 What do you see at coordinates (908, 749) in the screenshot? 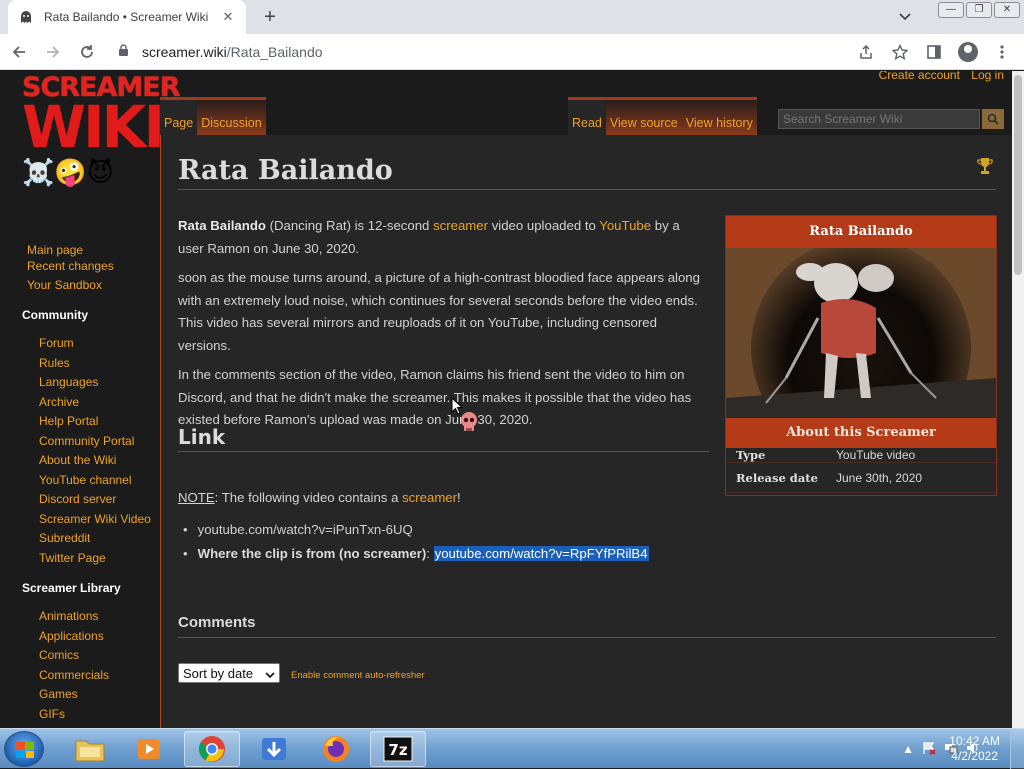
I see `show-hidden-icons-chevron-icon: ▲` at bounding box center [908, 749].